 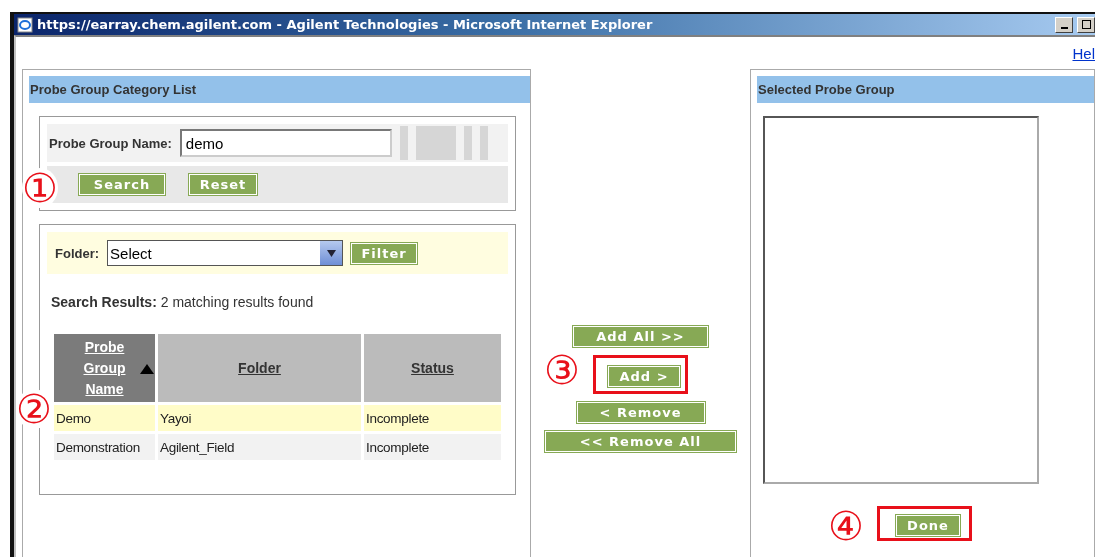 I want to click on window-title: https://earray.chem.agilent.com - Agilent Technologies - Microsoft Internet Explorer, so click(x=345, y=24).